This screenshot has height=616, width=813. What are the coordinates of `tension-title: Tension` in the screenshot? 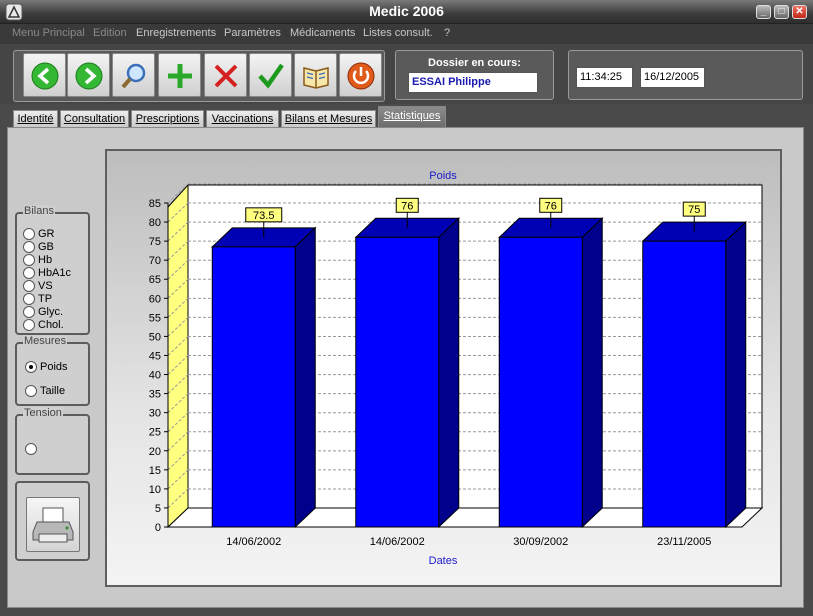 It's located at (43, 413).